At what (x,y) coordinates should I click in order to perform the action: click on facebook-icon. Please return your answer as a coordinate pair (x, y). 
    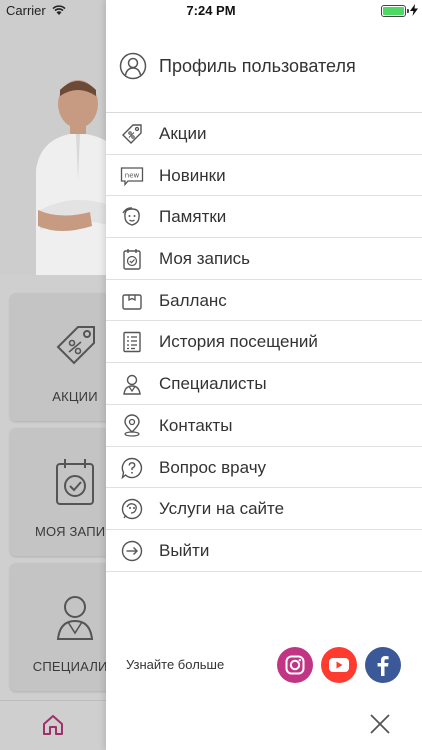
    Looking at the image, I should click on (383, 665).